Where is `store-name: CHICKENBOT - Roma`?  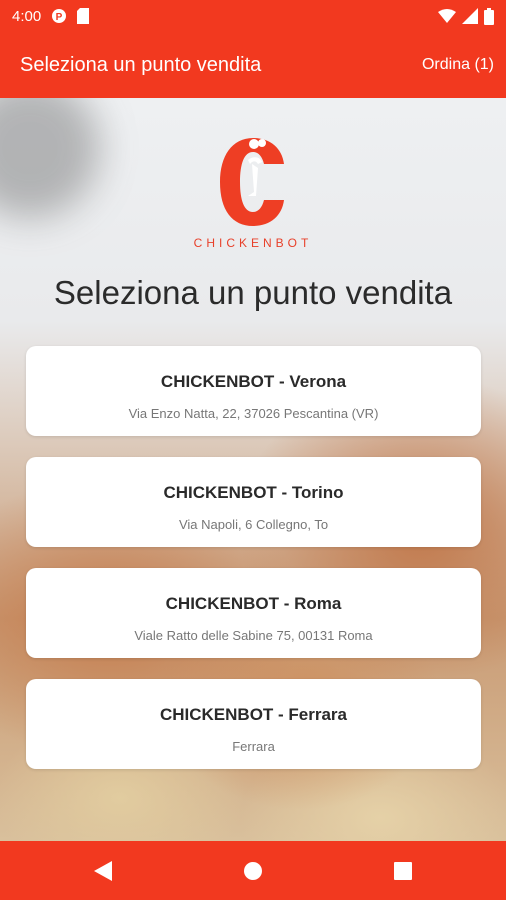 store-name: CHICKENBOT - Roma is located at coordinates (253, 603).